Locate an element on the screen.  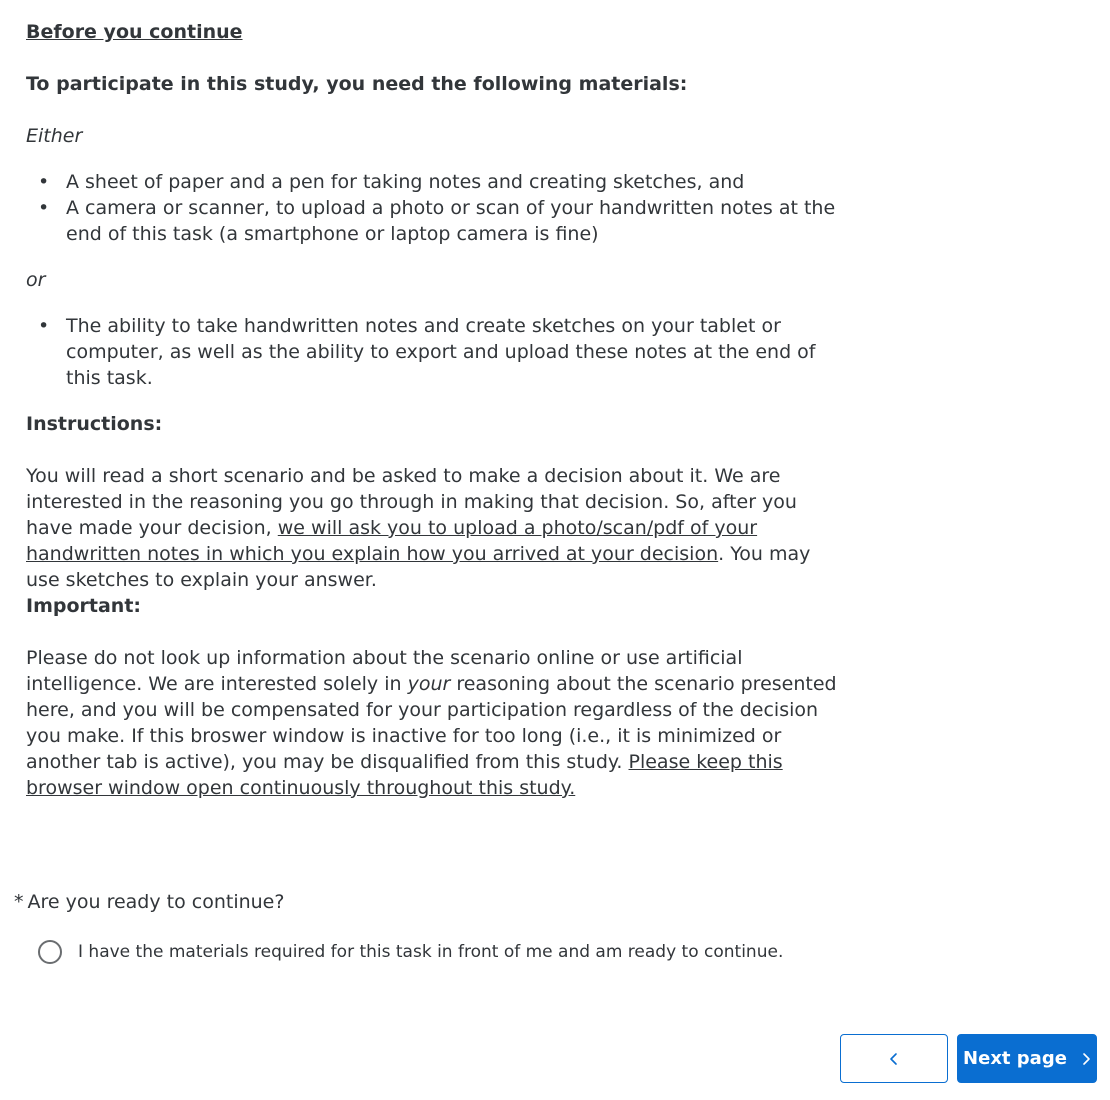
previous-page-button is located at coordinates (894, 1058).